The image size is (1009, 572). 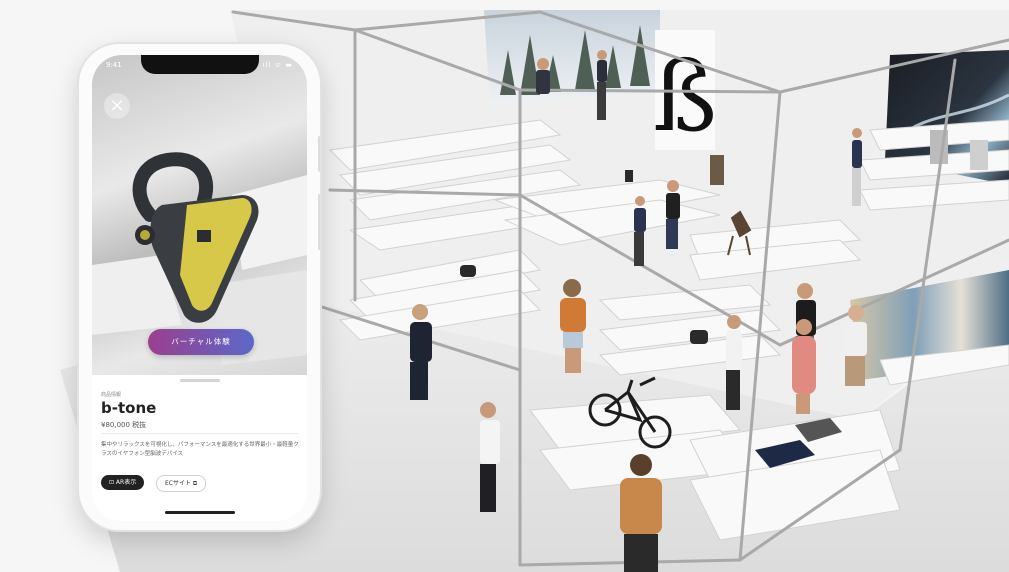 What do you see at coordinates (201, 342) in the screenshot?
I see `virtual-experience-button: バーチャル体験` at bounding box center [201, 342].